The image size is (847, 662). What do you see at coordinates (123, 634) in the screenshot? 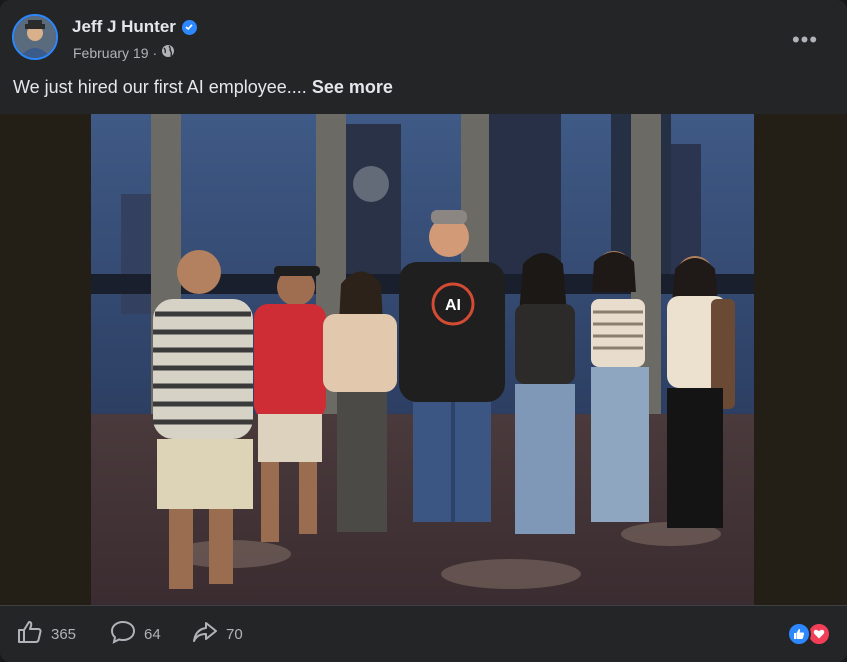
I see `comment-bubble-icon` at bounding box center [123, 634].